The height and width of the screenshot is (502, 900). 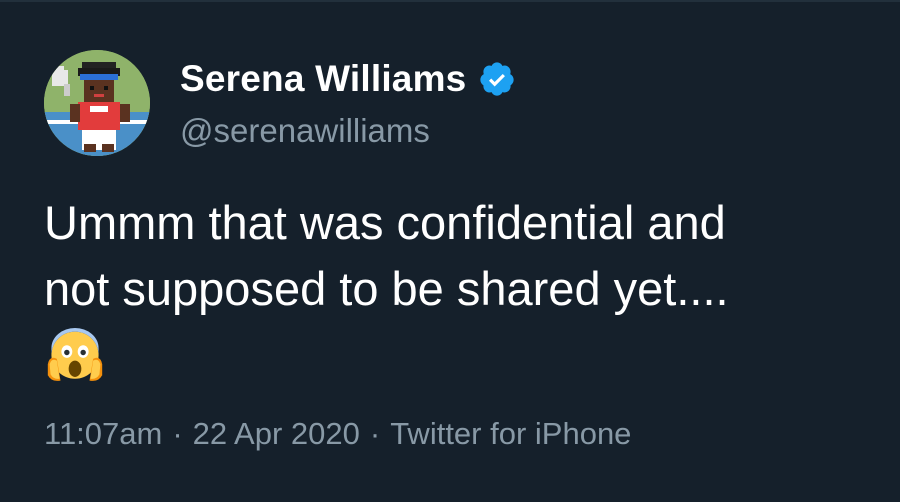 What do you see at coordinates (323, 79) in the screenshot?
I see `display-name: Serena Williams` at bounding box center [323, 79].